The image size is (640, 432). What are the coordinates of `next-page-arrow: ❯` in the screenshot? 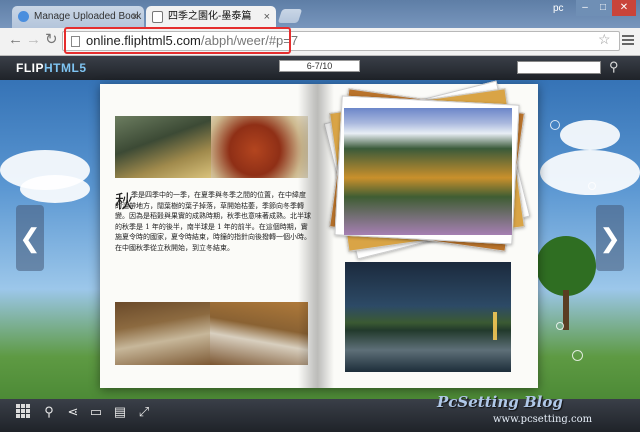 It's located at (610, 238).